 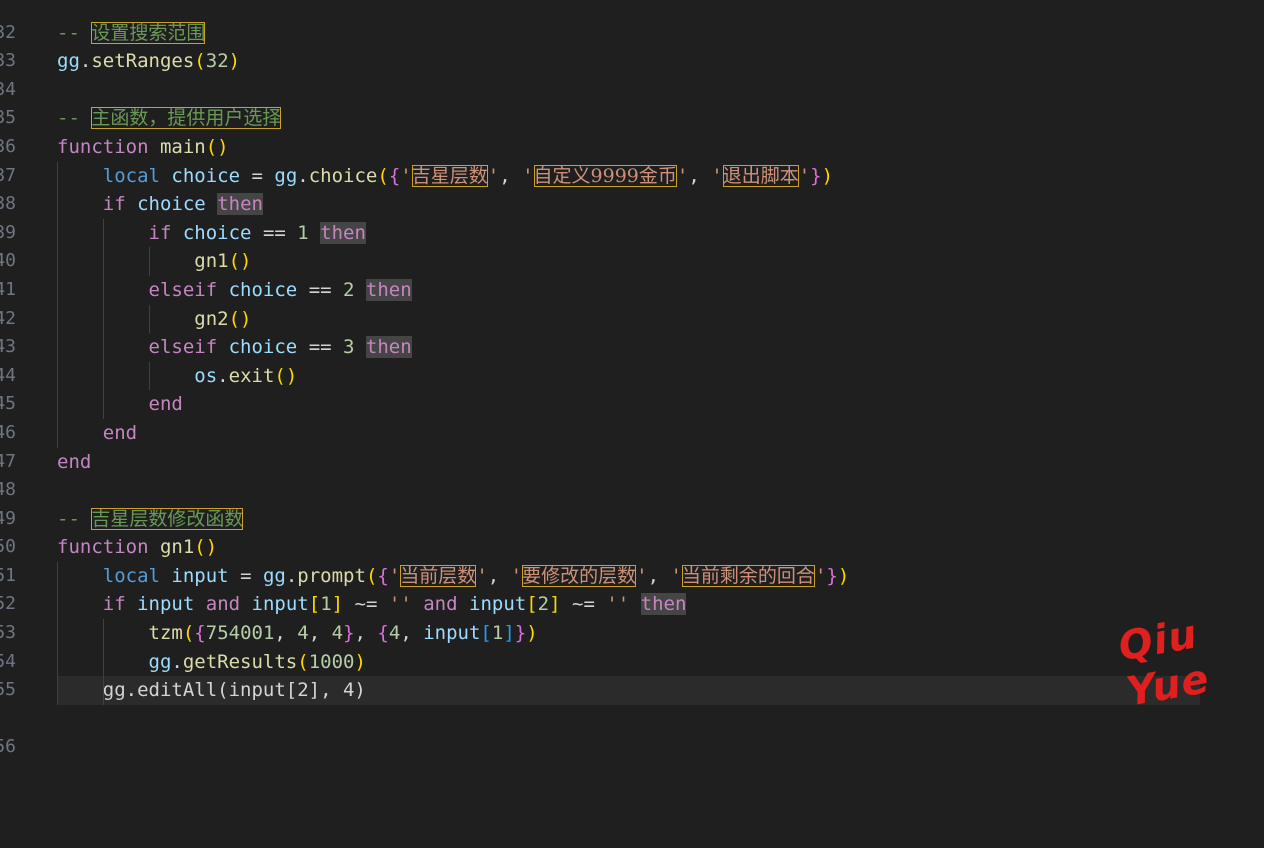 I want to click on comment-text: 设置搜索范围, so click(x=148, y=32).